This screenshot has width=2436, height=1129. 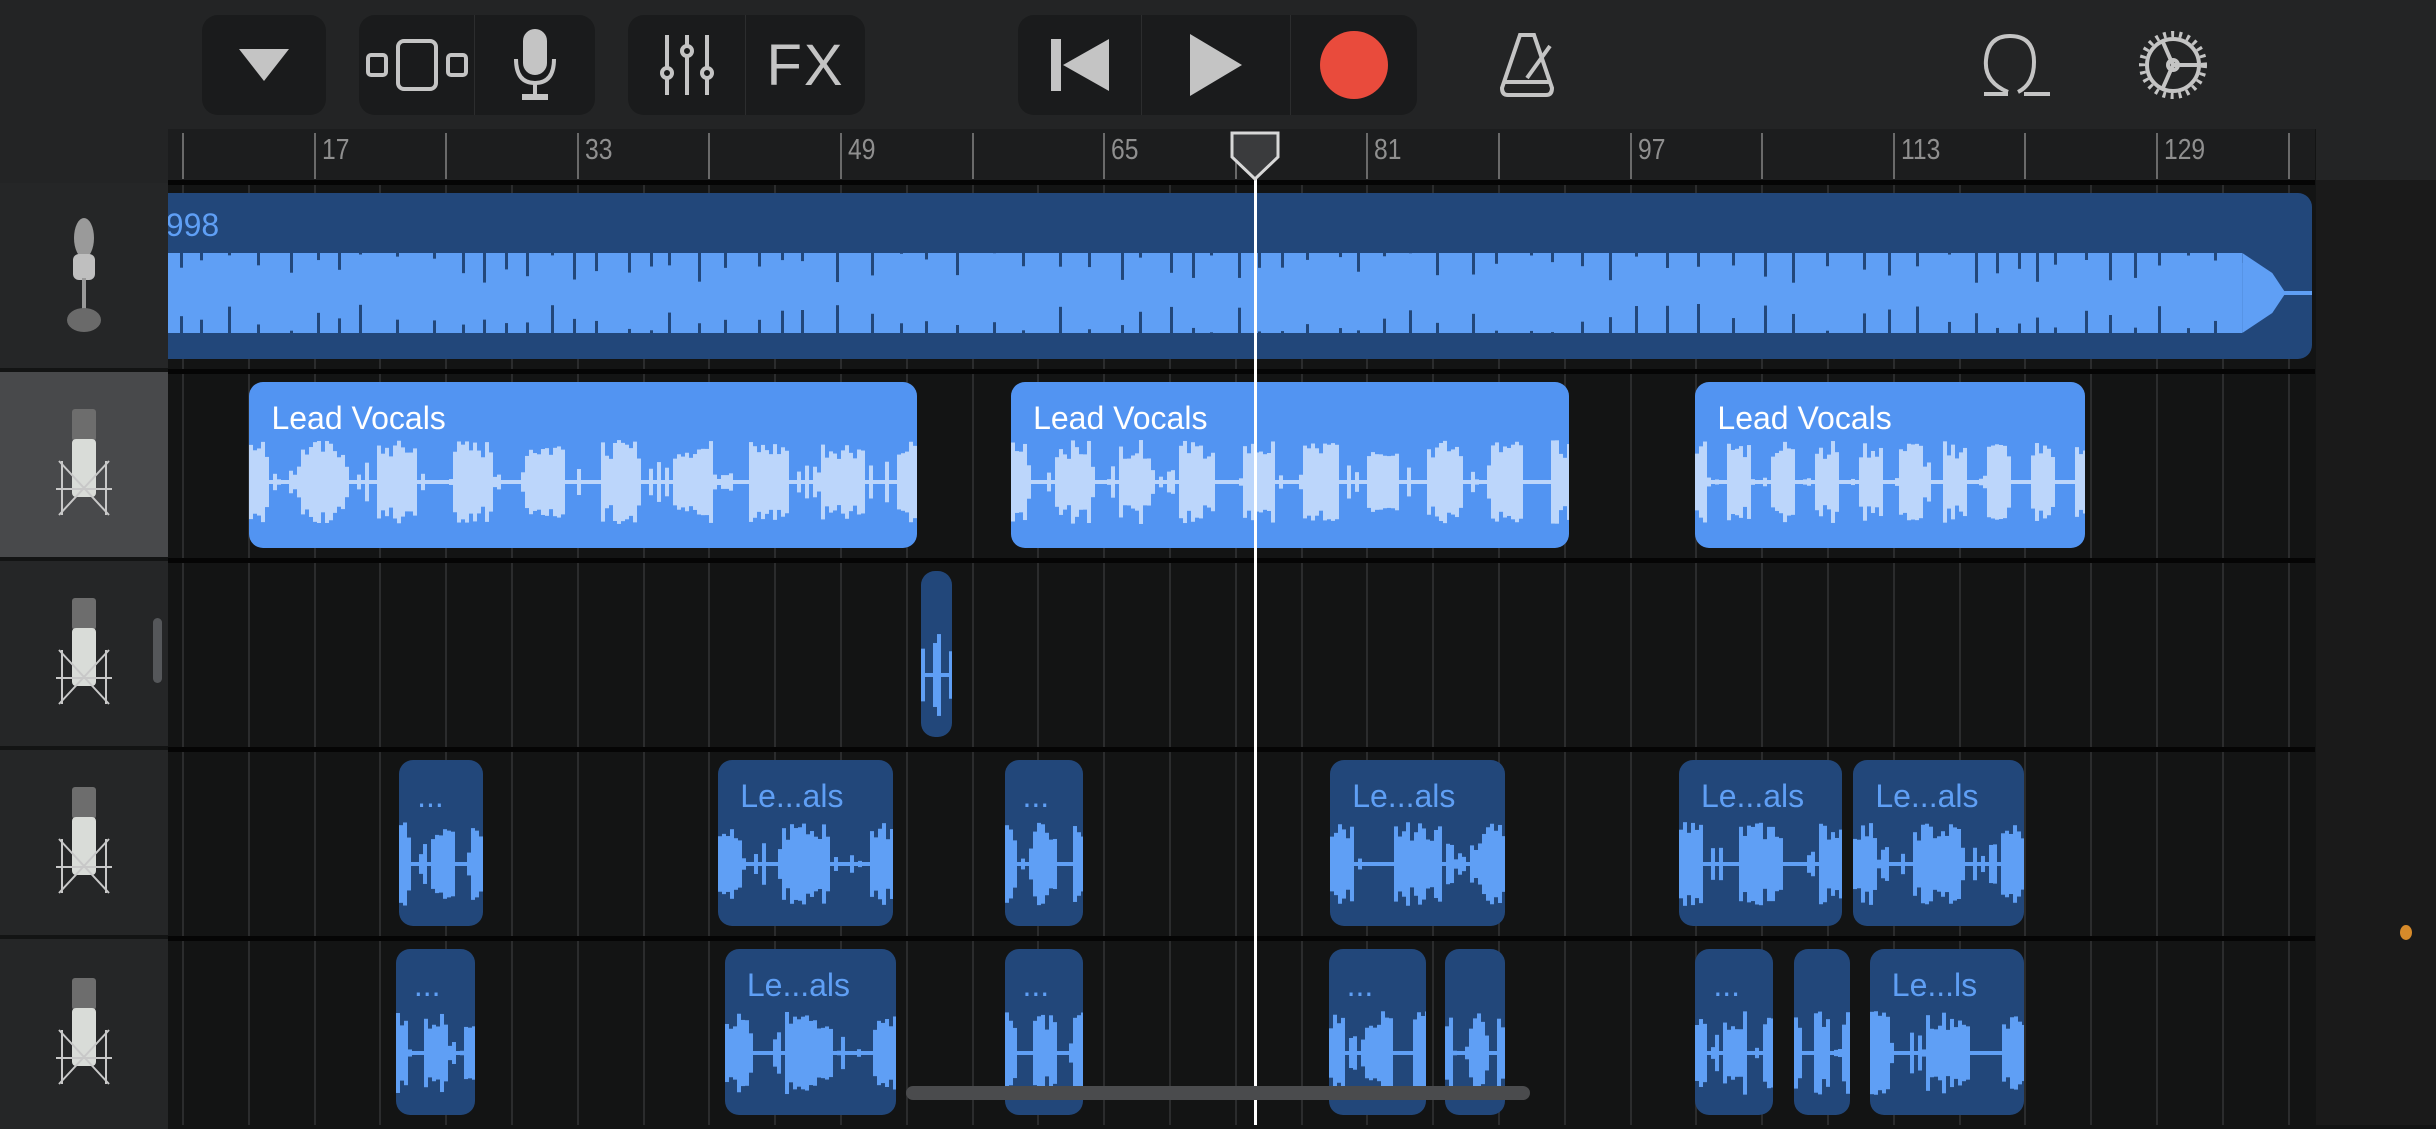 What do you see at coordinates (861, 150) in the screenshot?
I see `ruler-bar-label: 49` at bounding box center [861, 150].